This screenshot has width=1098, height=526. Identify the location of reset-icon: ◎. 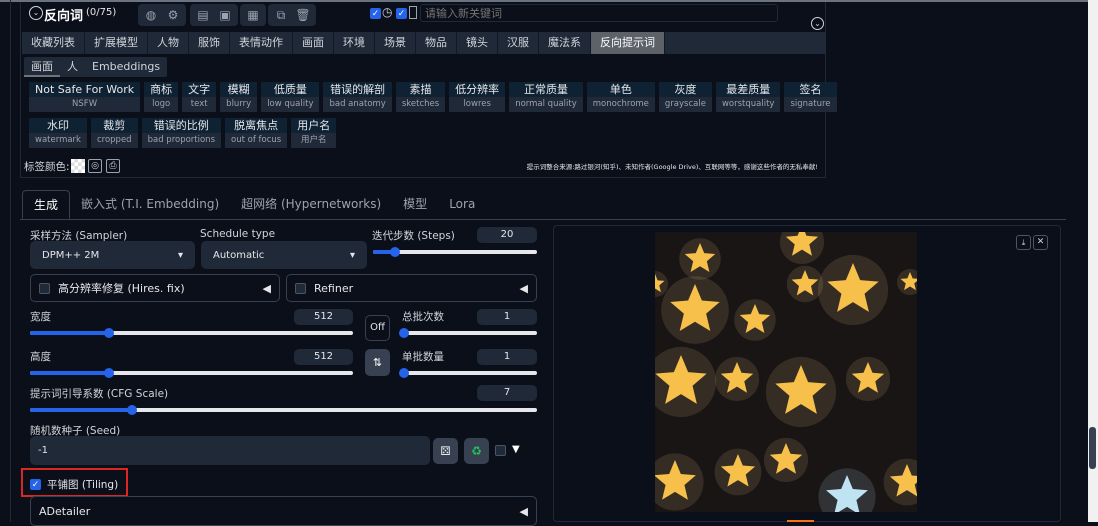
(95, 166).